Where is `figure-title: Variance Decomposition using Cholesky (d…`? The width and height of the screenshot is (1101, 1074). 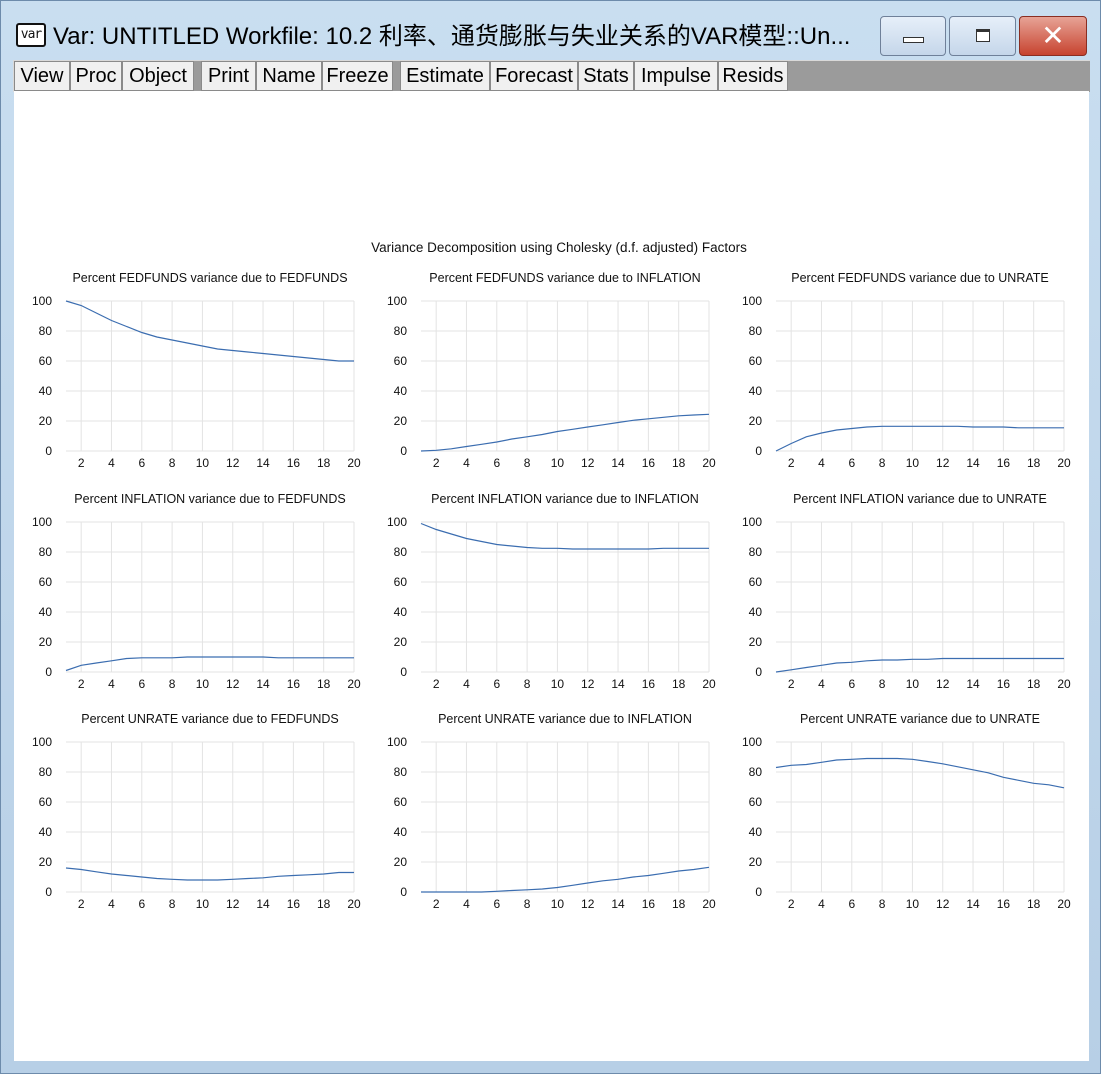
figure-title: Variance Decomposition using Cholesky (d… is located at coordinates (559, 247).